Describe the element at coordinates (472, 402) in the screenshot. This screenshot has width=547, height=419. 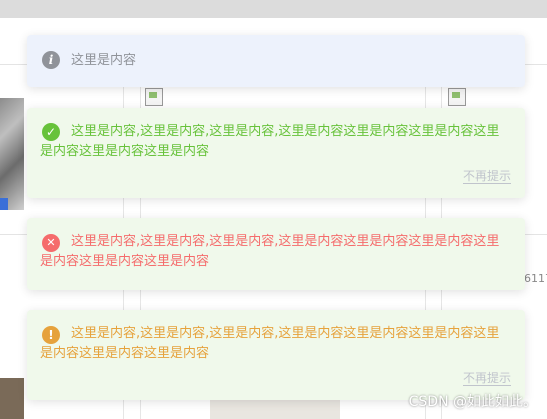
I see `watermark: CSDN @如此如此。` at that location.